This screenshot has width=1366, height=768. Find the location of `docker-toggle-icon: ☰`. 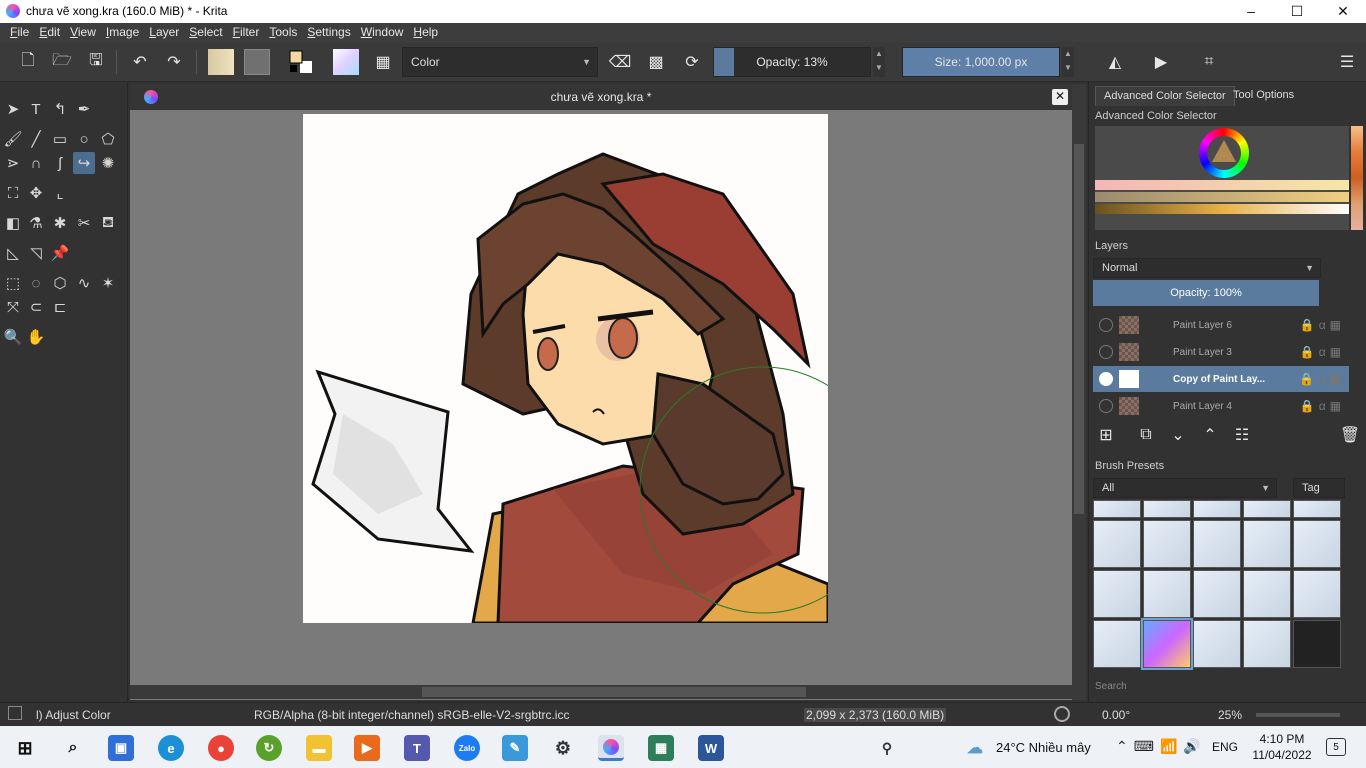

docker-toggle-icon: ☰ is located at coordinates (1347, 62).